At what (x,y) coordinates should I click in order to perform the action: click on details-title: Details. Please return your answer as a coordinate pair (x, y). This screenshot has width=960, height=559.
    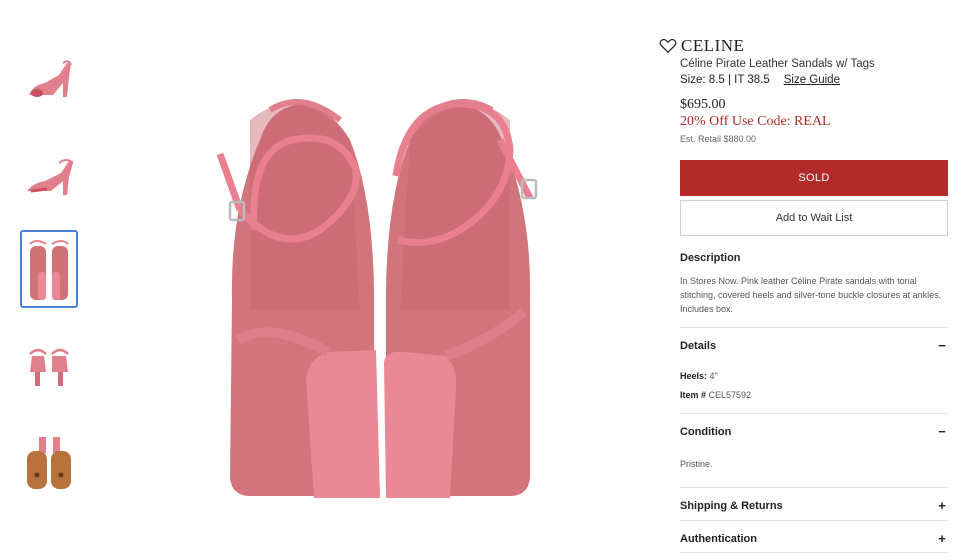
    Looking at the image, I should click on (698, 345).